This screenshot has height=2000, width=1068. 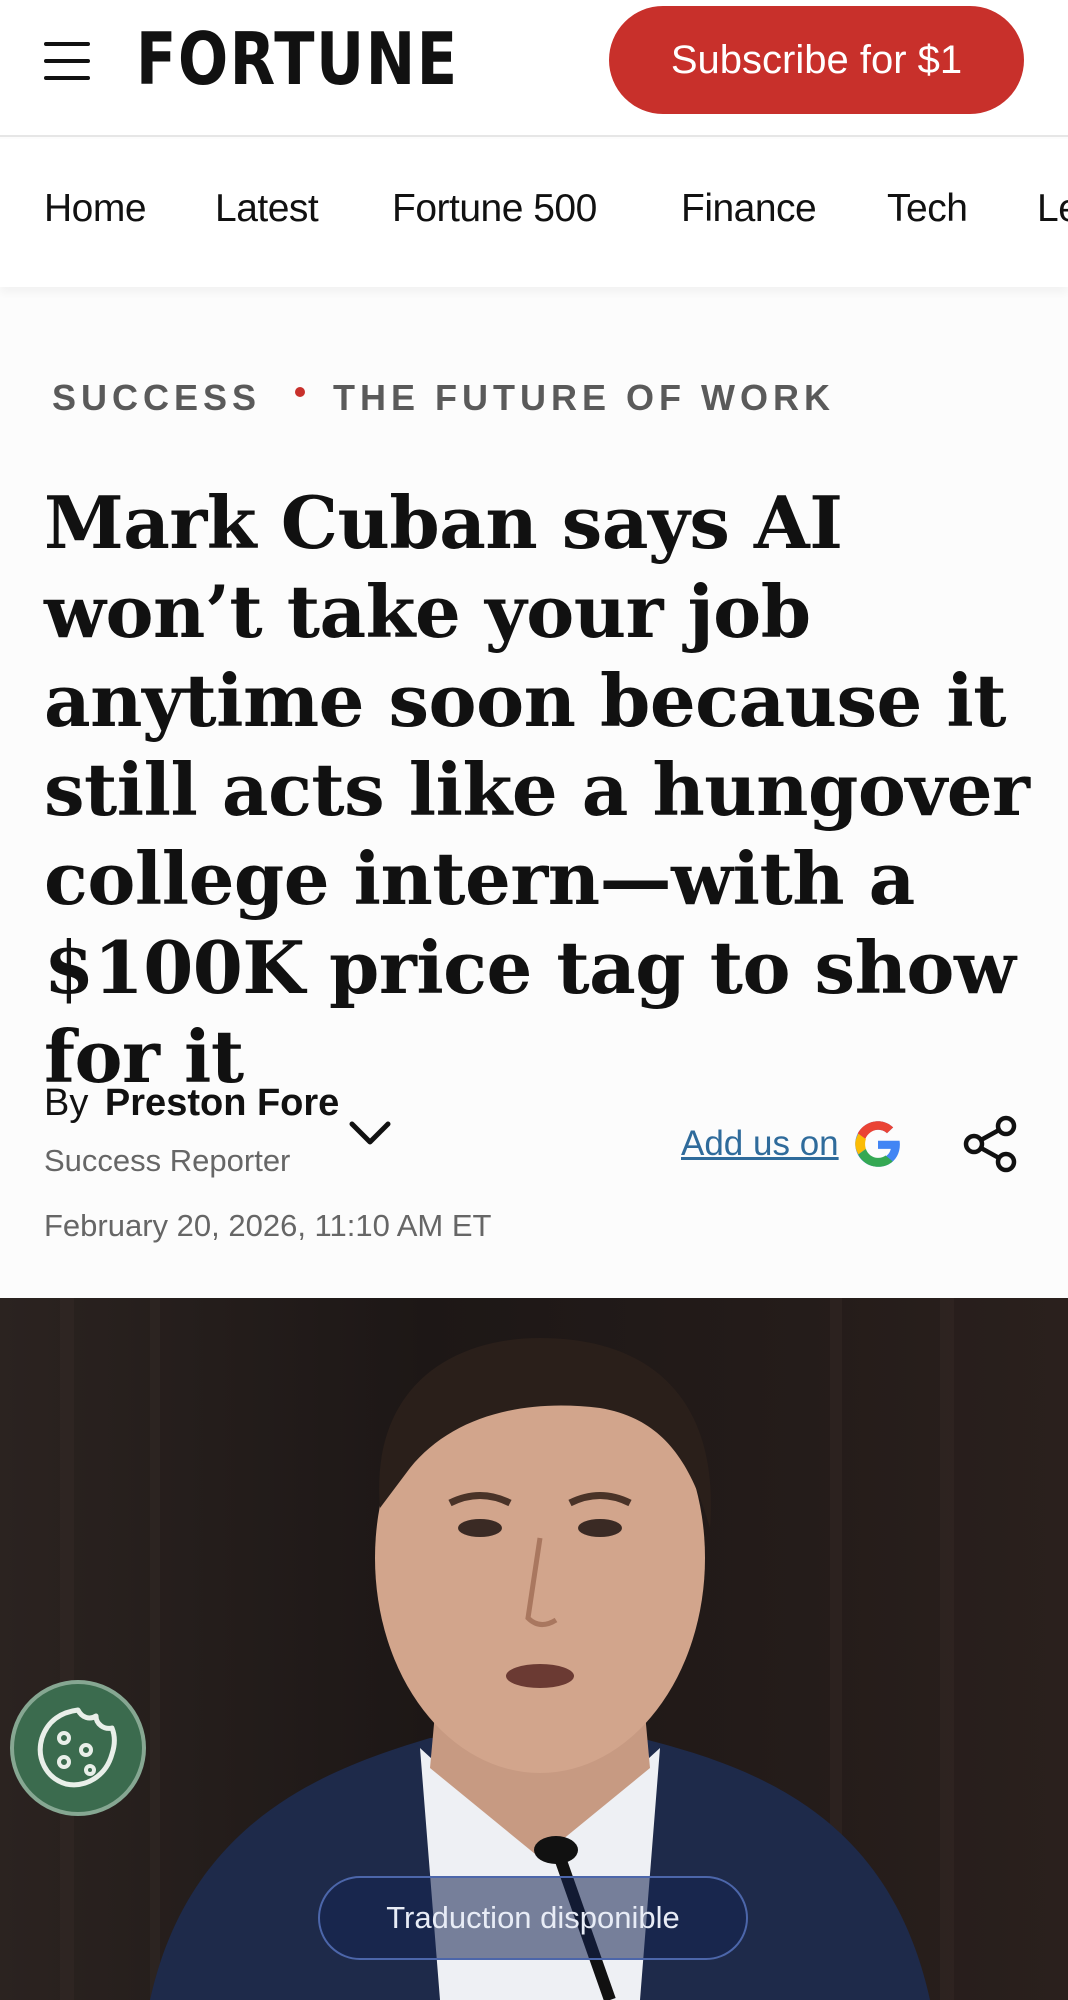 I want to click on nav-item-tech: Tech, so click(x=927, y=209).